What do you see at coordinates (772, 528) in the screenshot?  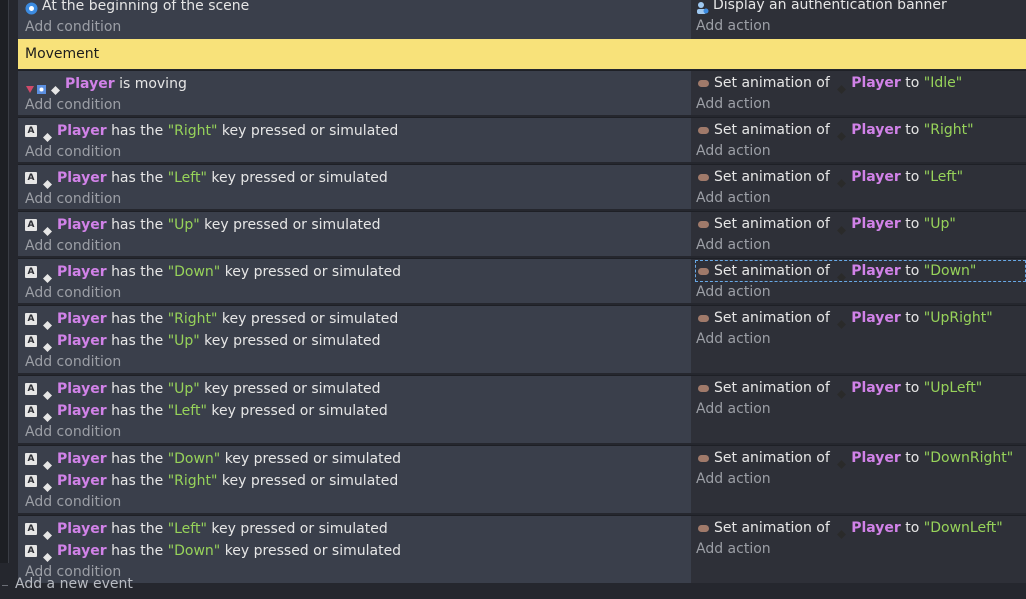 I see `action-text: Set animation of` at bounding box center [772, 528].